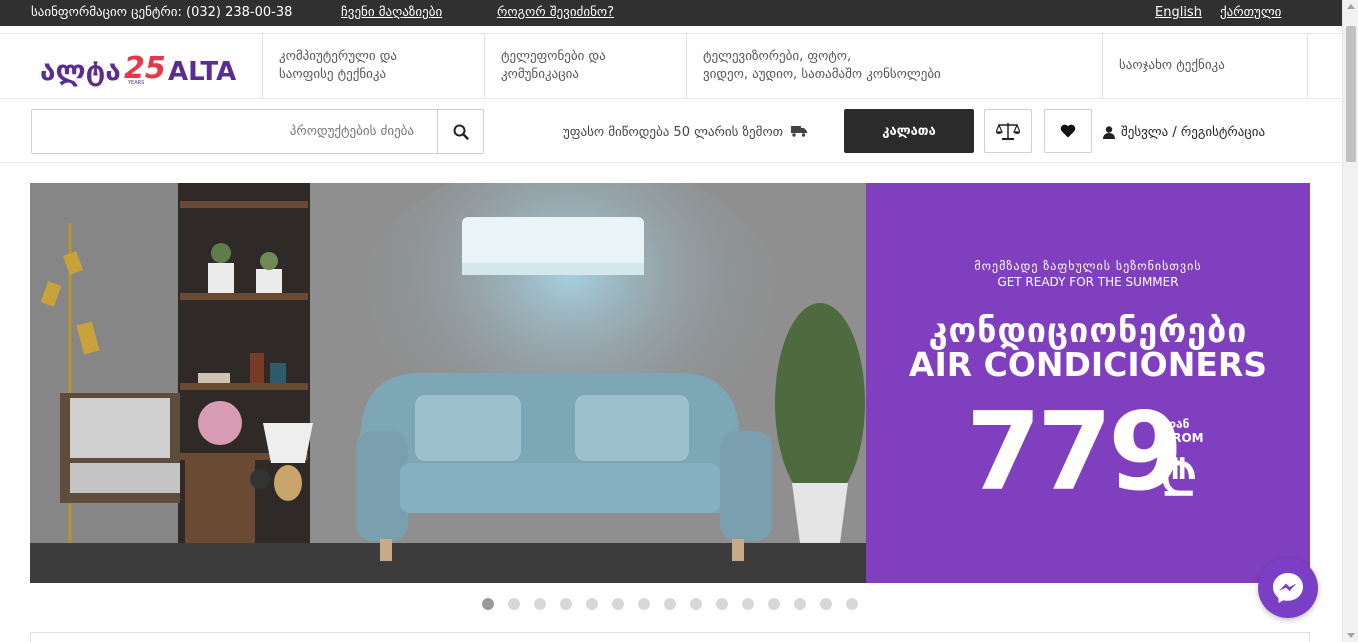 This screenshot has height=642, width=1358. I want to click on scroll-down-arrow-icon, so click(1351, 635).